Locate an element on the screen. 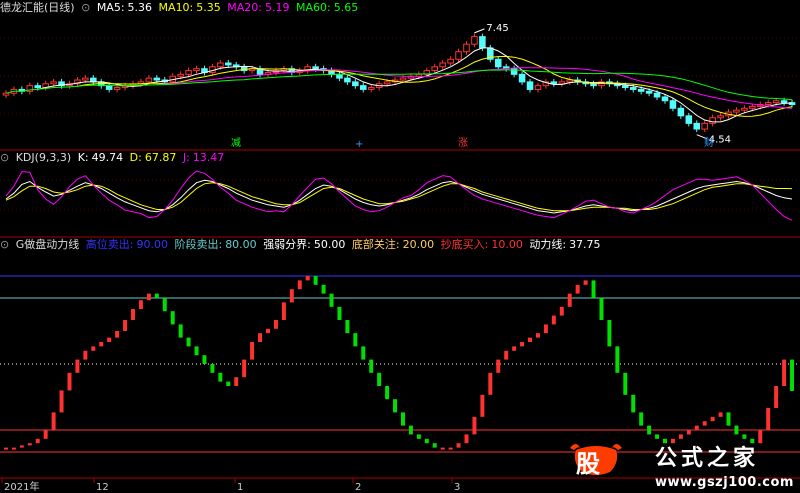 This screenshot has width=800, height=493. ma20-line is located at coordinates (474, 88).